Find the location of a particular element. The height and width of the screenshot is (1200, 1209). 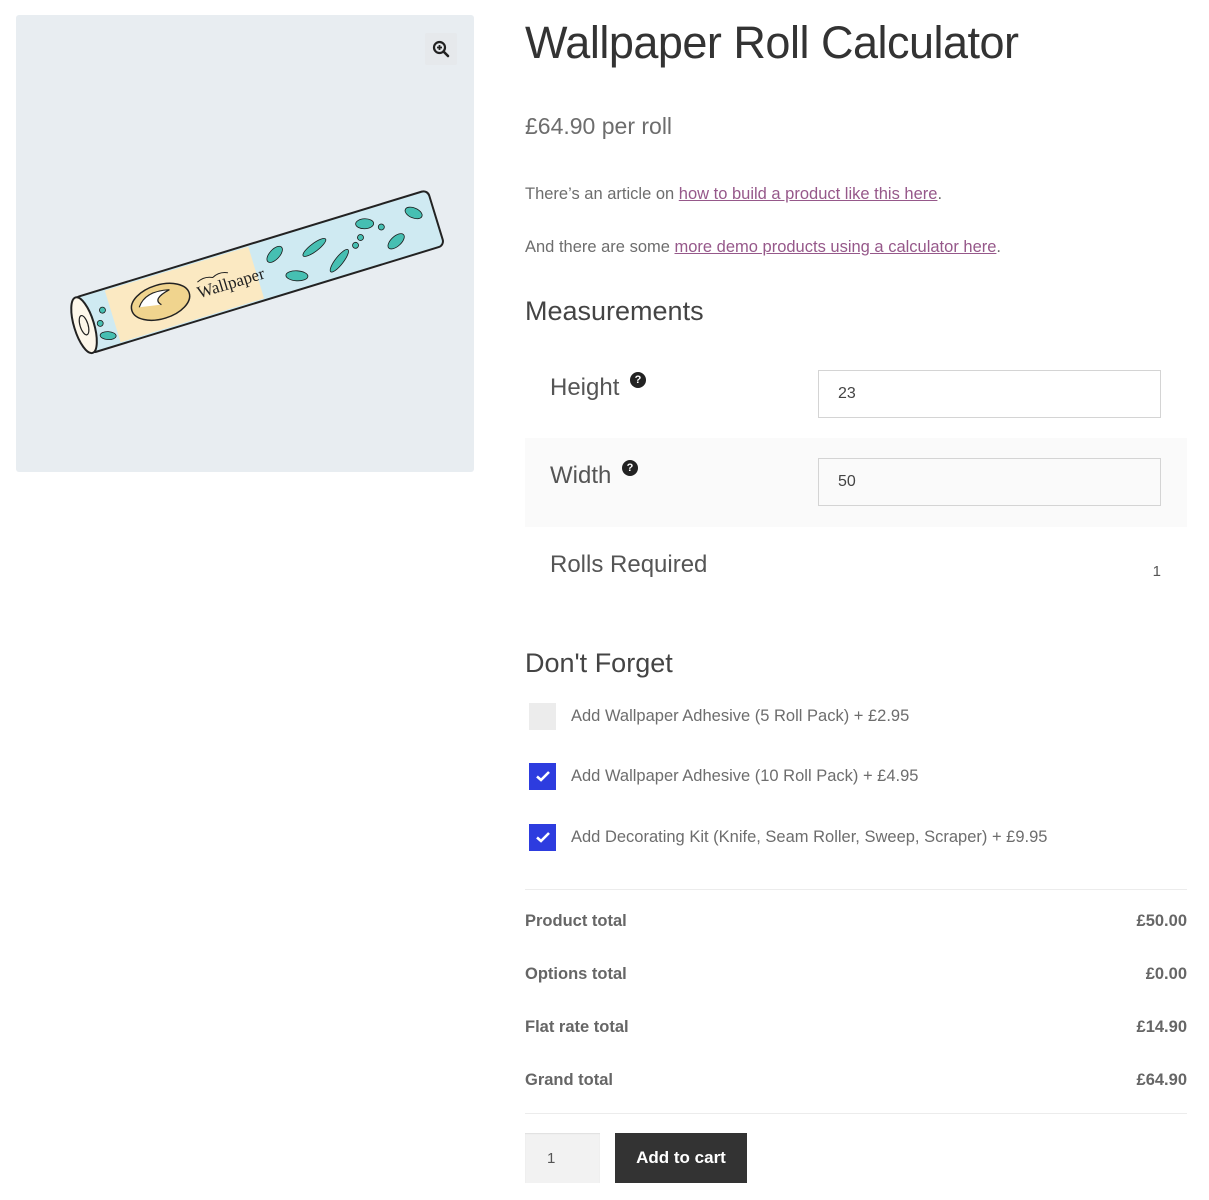

total-label: Product total is located at coordinates (576, 921).